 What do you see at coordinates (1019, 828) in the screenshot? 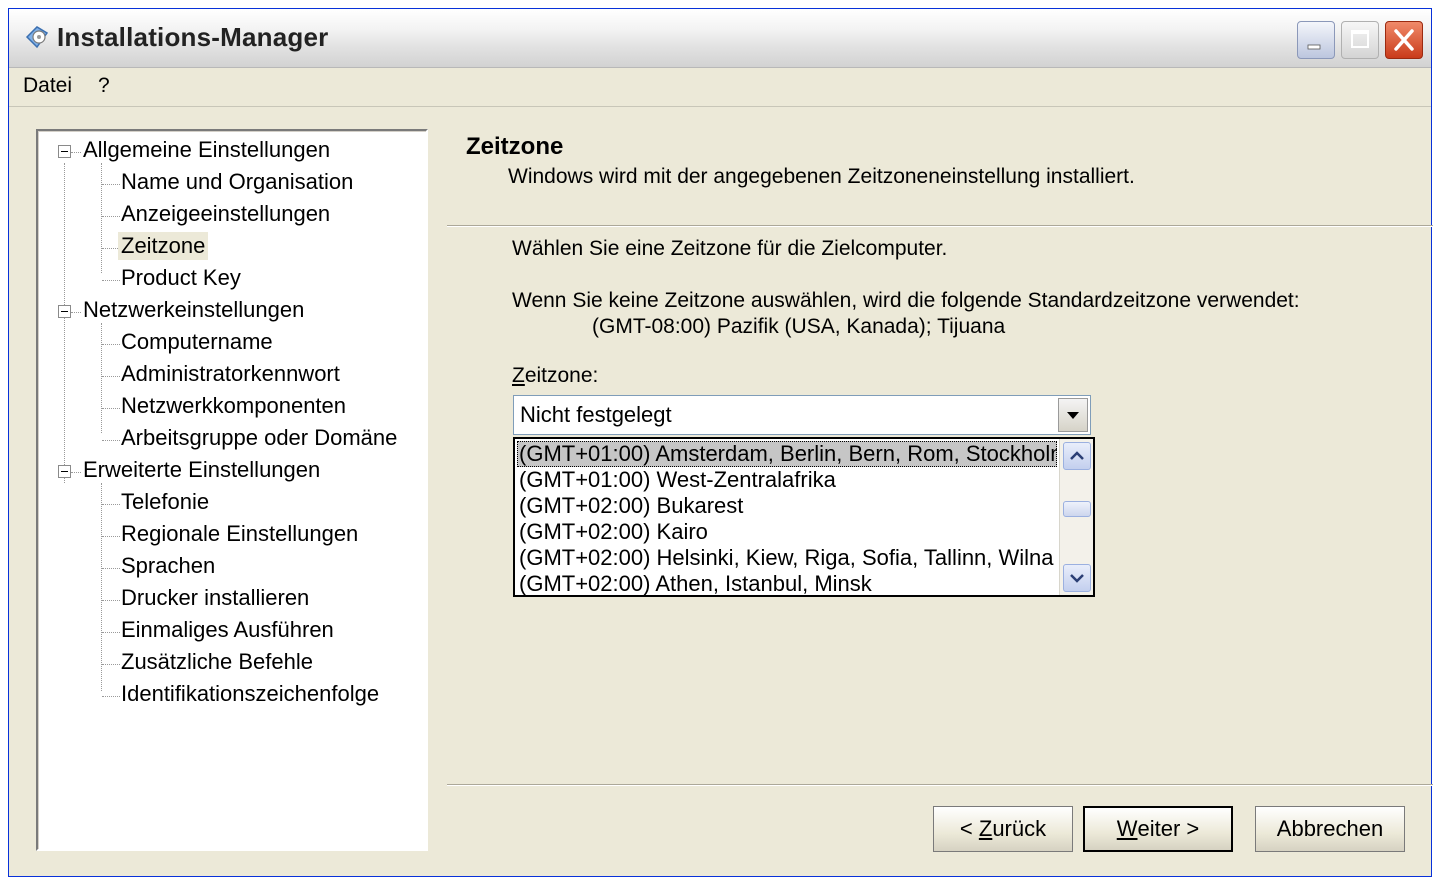
I see `back-button-rest: urück` at bounding box center [1019, 828].